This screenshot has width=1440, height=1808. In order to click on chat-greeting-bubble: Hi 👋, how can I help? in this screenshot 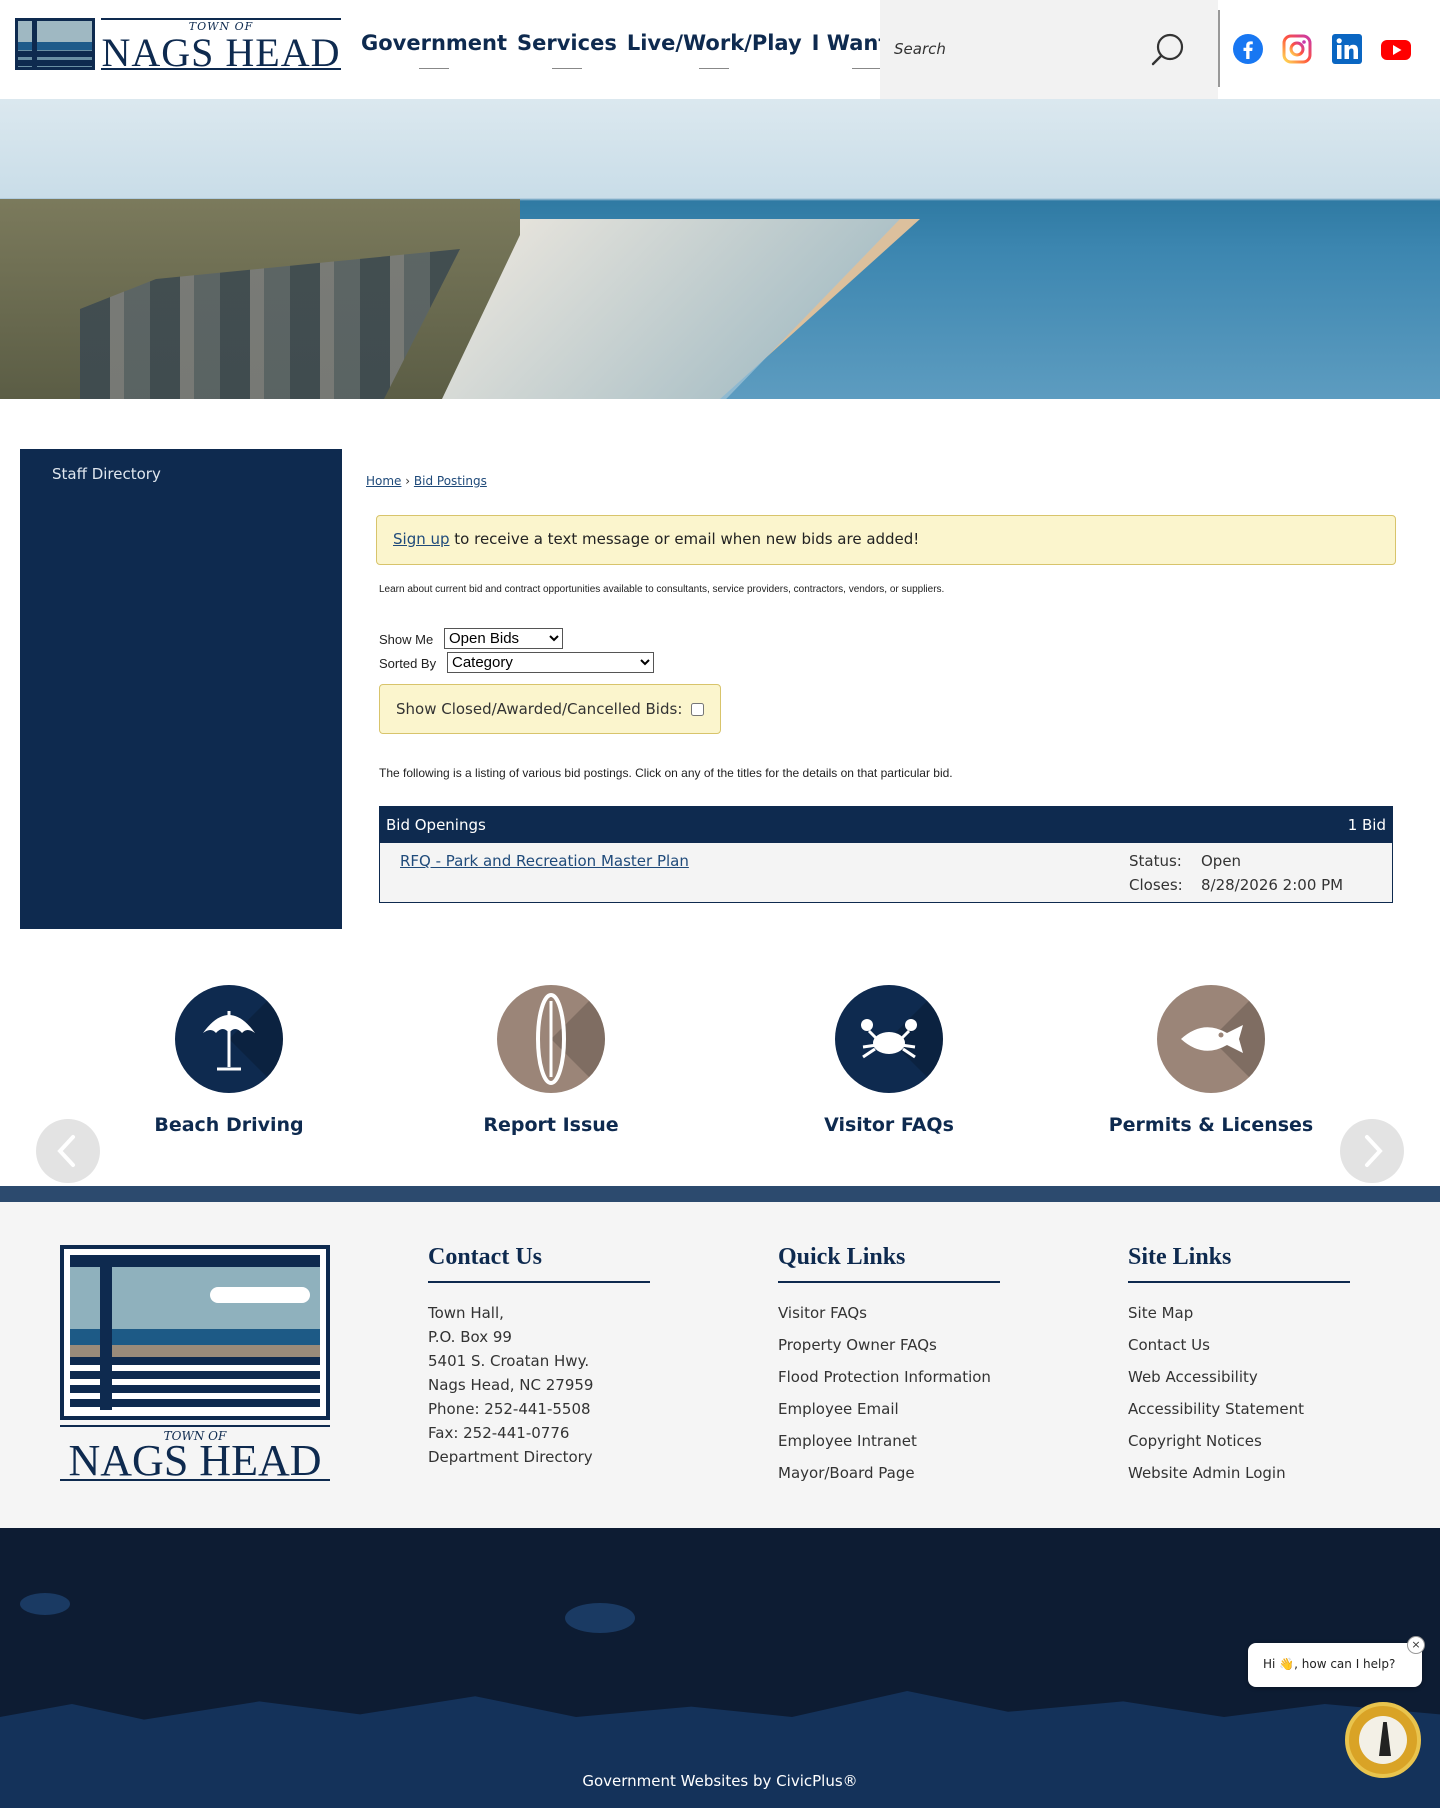, I will do `click(1335, 1665)`.